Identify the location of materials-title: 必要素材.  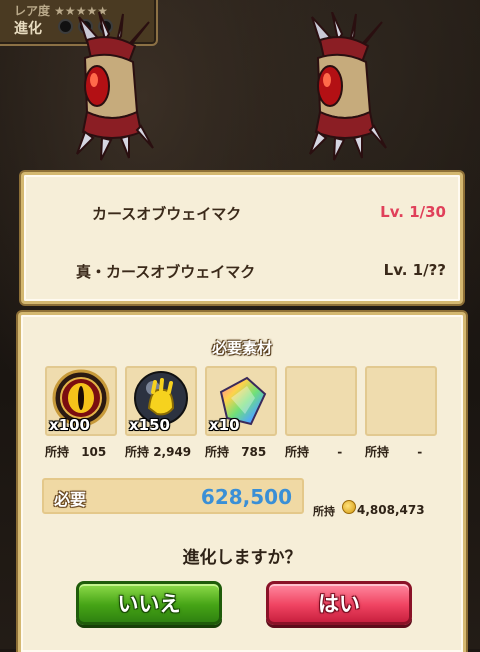
(241, 348).